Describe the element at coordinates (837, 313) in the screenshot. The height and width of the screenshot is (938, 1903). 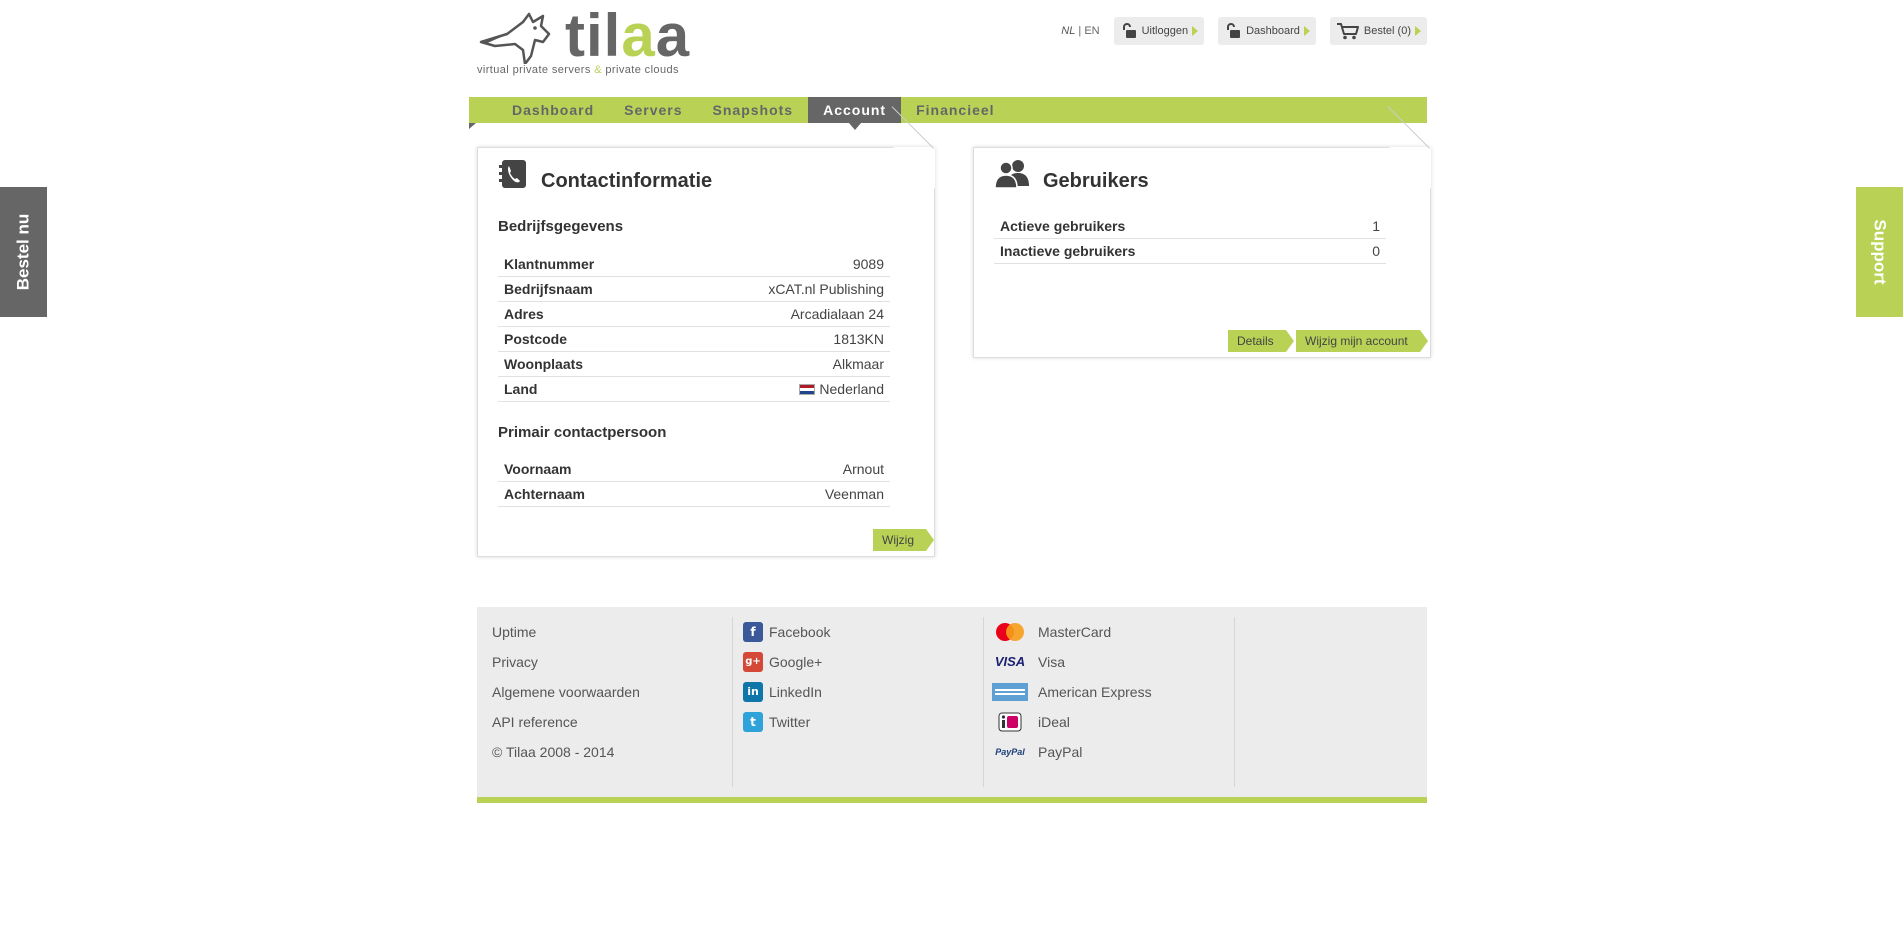
I see `row-value: Arcadialaan 24` at that location.